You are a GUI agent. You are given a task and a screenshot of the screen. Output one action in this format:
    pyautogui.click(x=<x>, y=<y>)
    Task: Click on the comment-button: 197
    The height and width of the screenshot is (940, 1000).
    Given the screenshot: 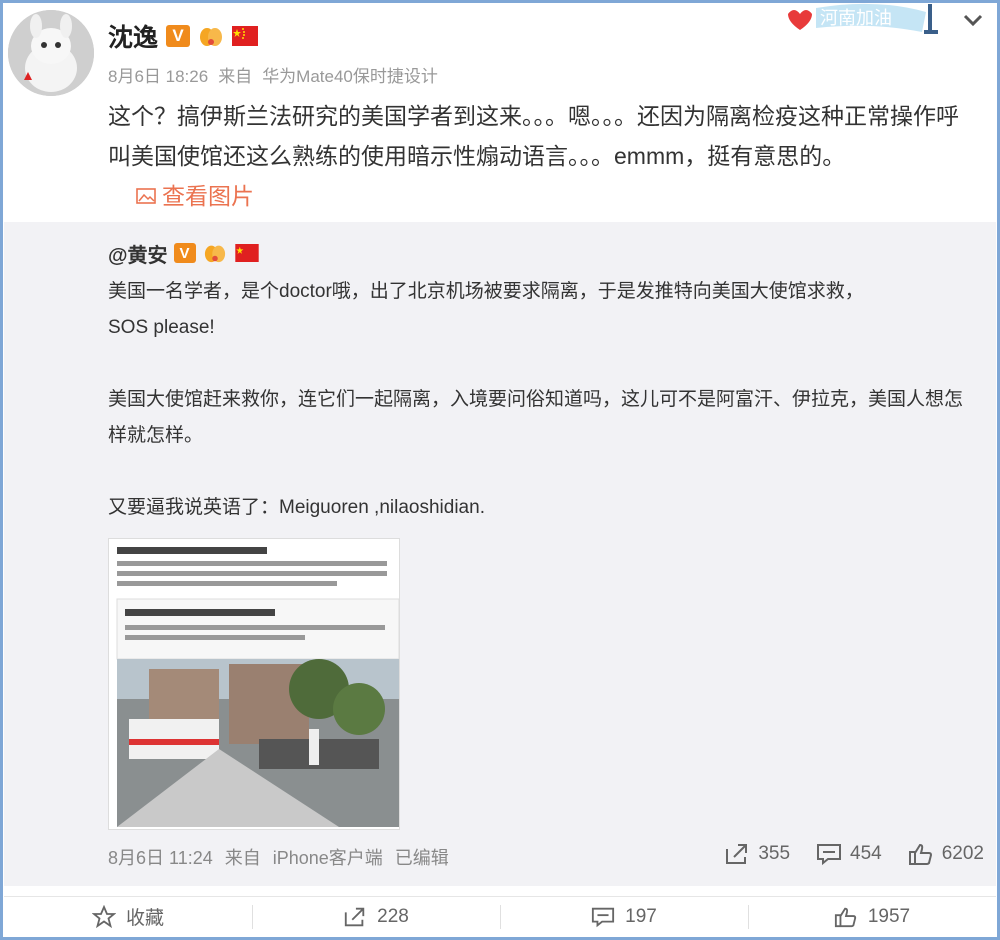 What is the action you would take?
    pyautogui.click(x=624, y=916)
    